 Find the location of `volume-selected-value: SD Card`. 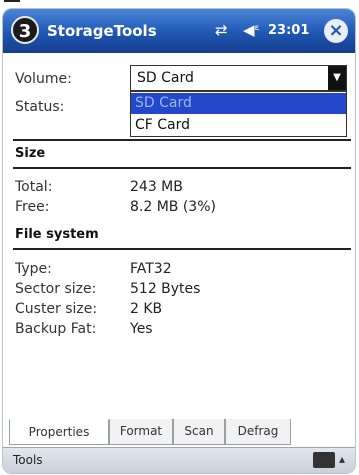

volume-selected-value: SD Card is located at coordinates (165, 78).